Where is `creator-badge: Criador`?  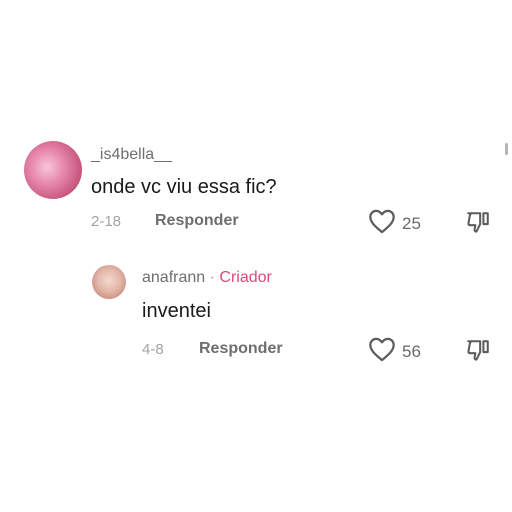 creator-badge: Criador is located at coordinates (245, 277).